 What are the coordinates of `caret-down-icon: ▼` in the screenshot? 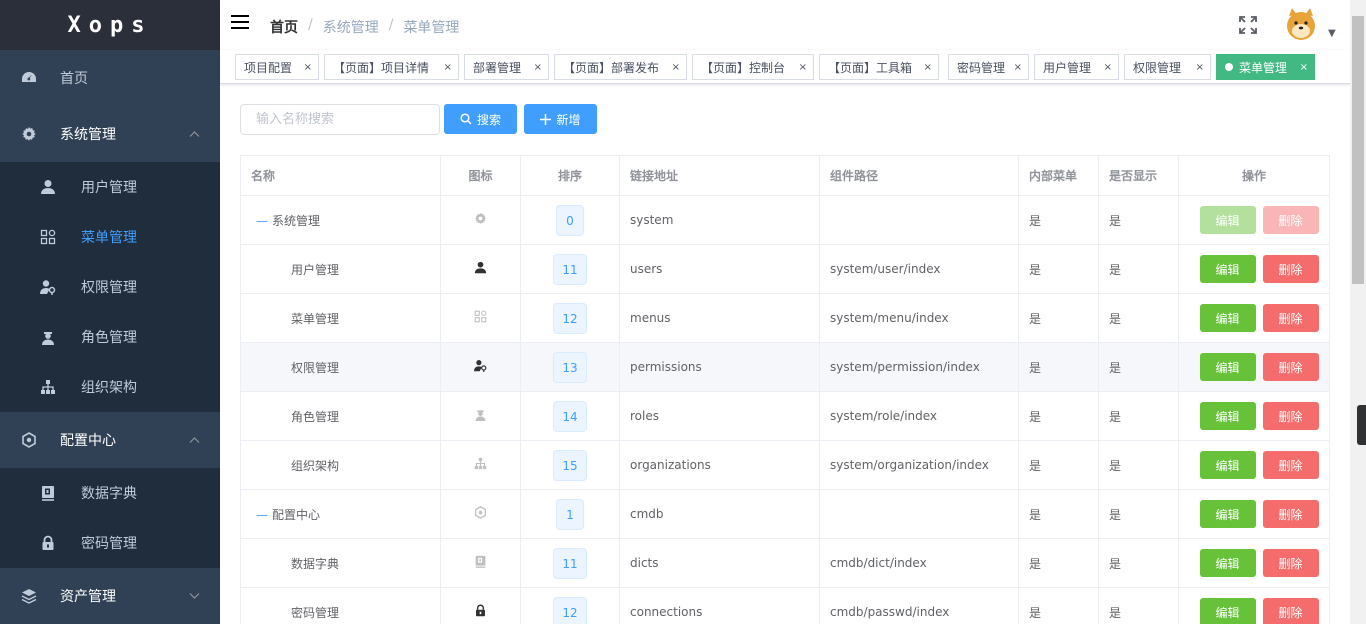 It's located at (1332, 33).